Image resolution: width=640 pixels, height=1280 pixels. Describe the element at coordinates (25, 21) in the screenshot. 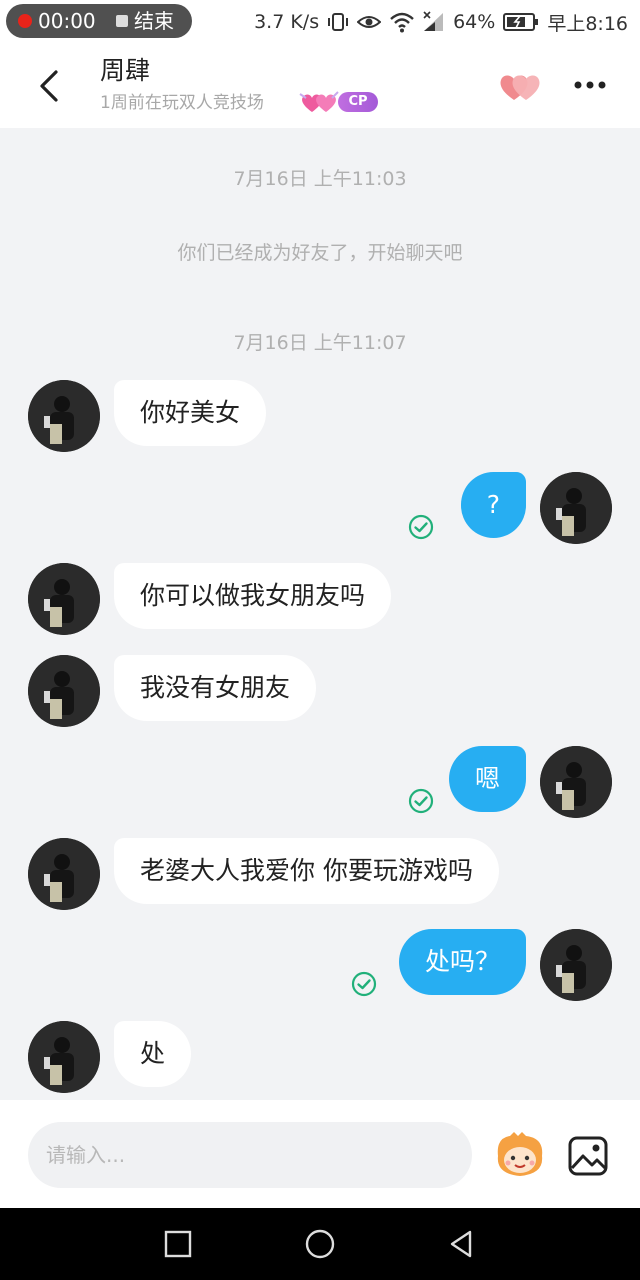

I see `record-dot-icon` at that location.